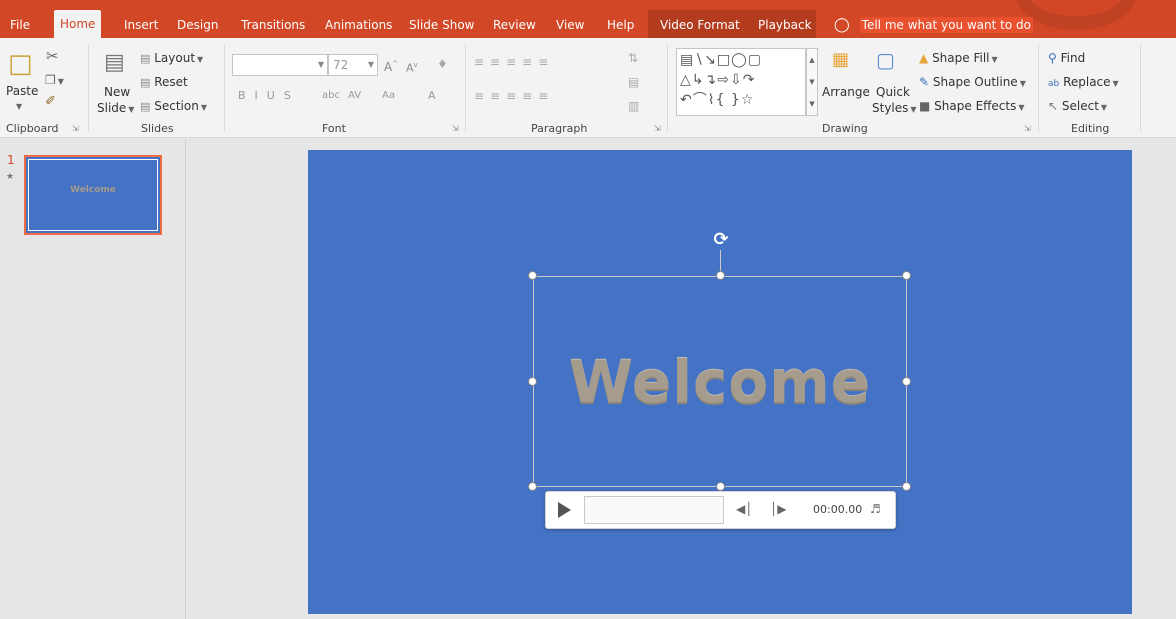  Describe the element at coordinates (744, 509) in the screenshot. I see `step-back-icon: ◀│` at that location.